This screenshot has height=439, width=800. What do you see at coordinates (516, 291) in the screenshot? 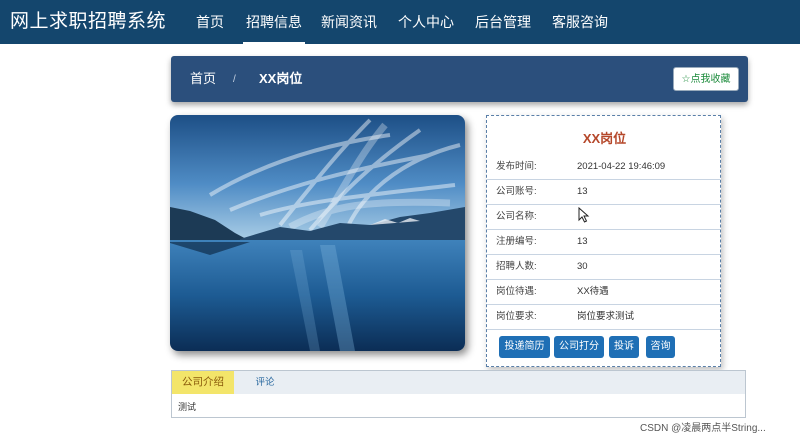
I see `row-label: 岗位待遇:` at bounding box center [516, 291].